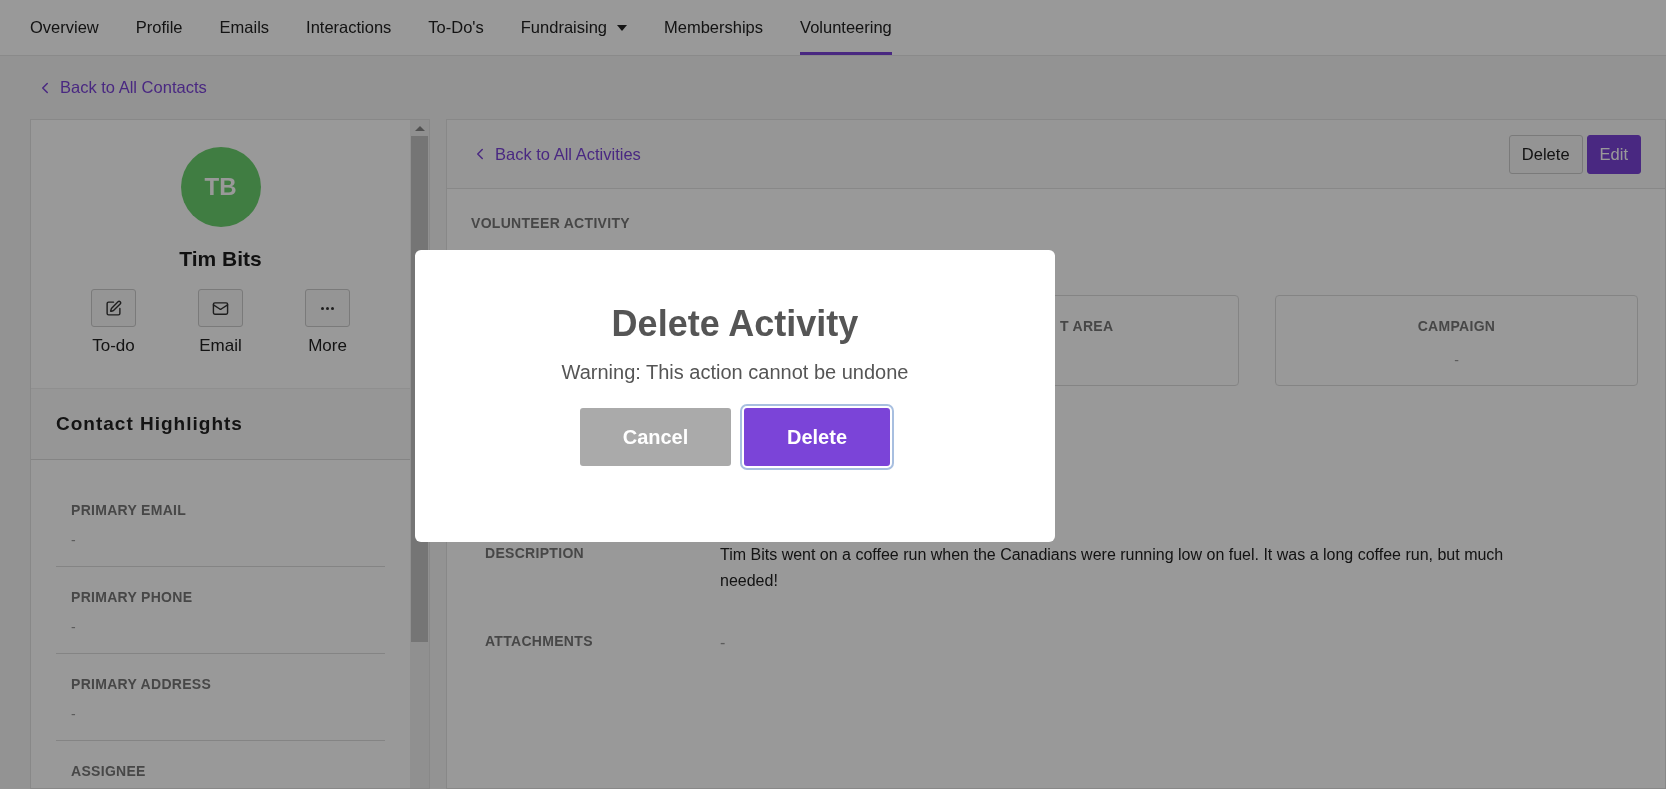 The height and width of the screenshot is (789, 1666). I want to click on detail-value: -, so click(723, 643).